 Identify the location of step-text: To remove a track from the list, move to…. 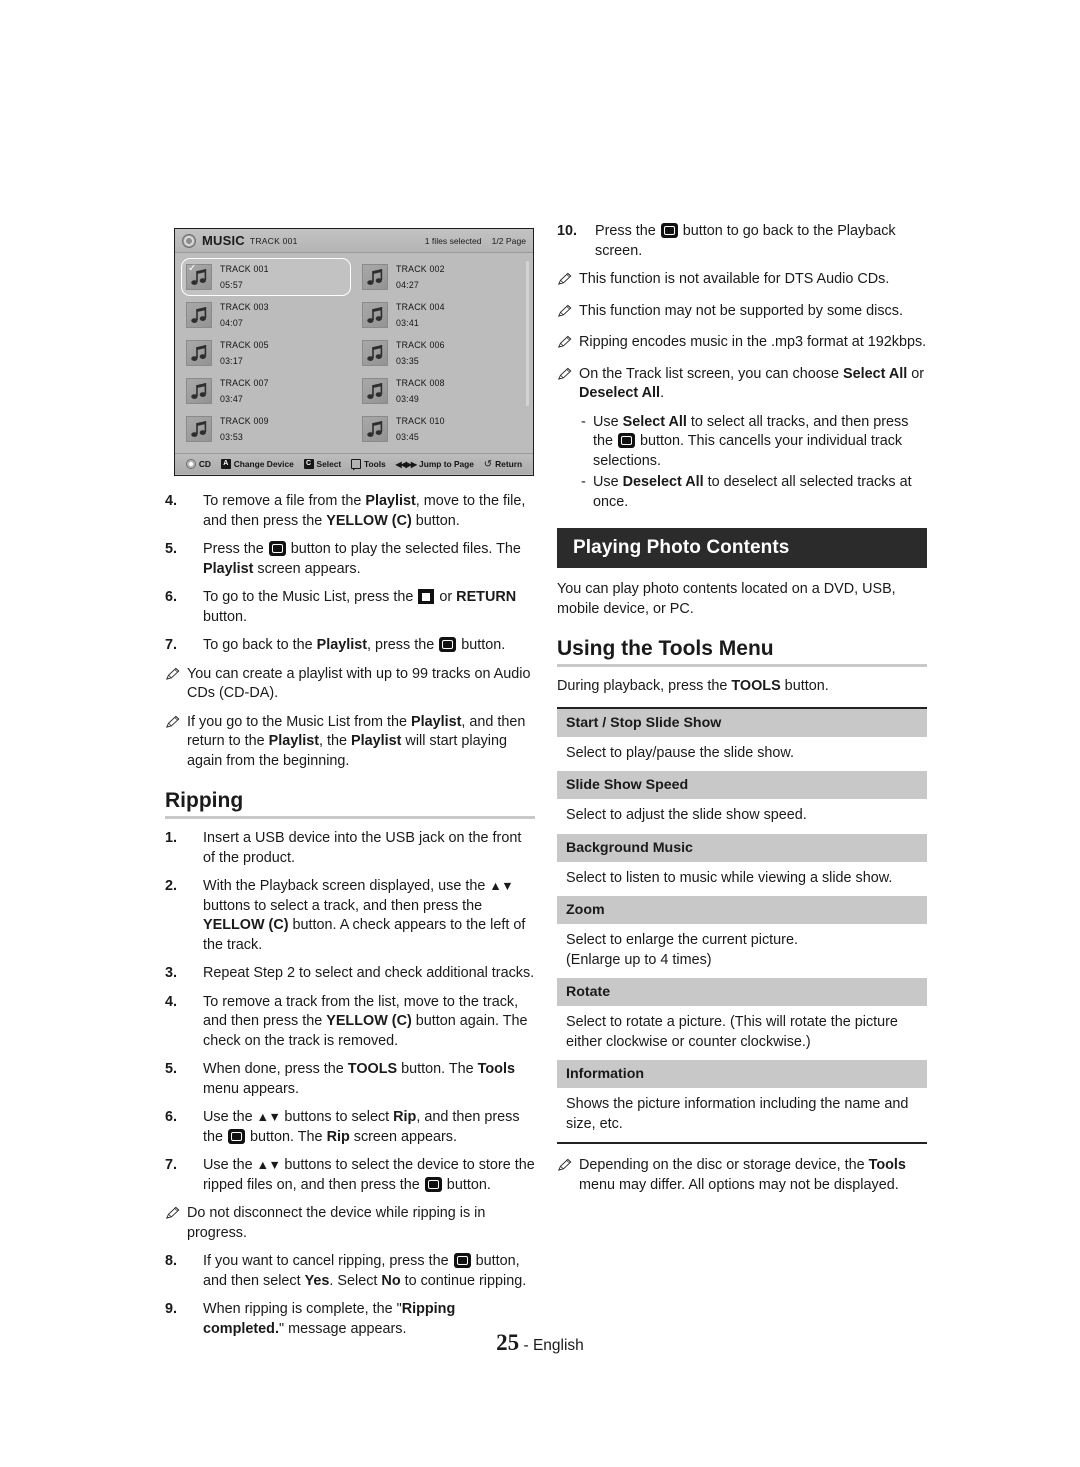
(365, 1021).